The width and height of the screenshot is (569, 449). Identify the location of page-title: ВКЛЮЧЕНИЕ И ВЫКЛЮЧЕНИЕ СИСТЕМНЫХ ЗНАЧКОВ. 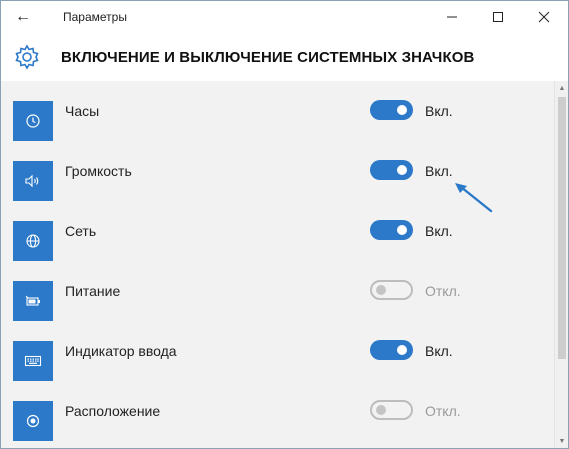
(268, 57).